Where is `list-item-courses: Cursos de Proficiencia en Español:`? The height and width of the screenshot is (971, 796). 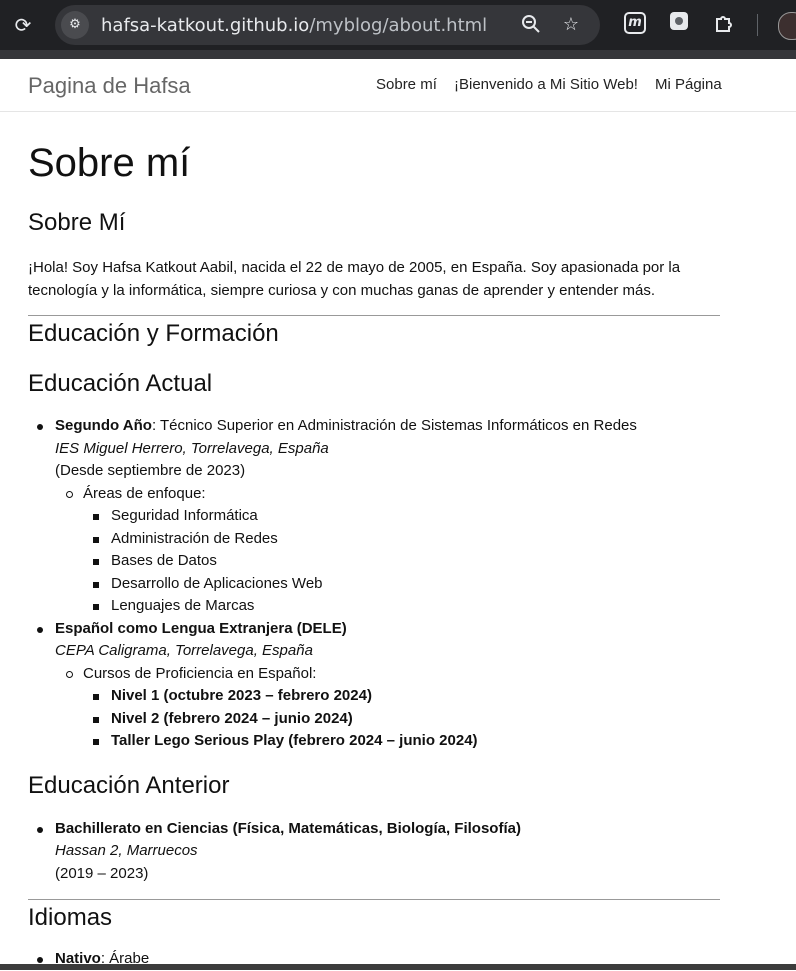
list-item-courses: Cursos de Proficiencia en Español: is located at coordinates (190, 674).